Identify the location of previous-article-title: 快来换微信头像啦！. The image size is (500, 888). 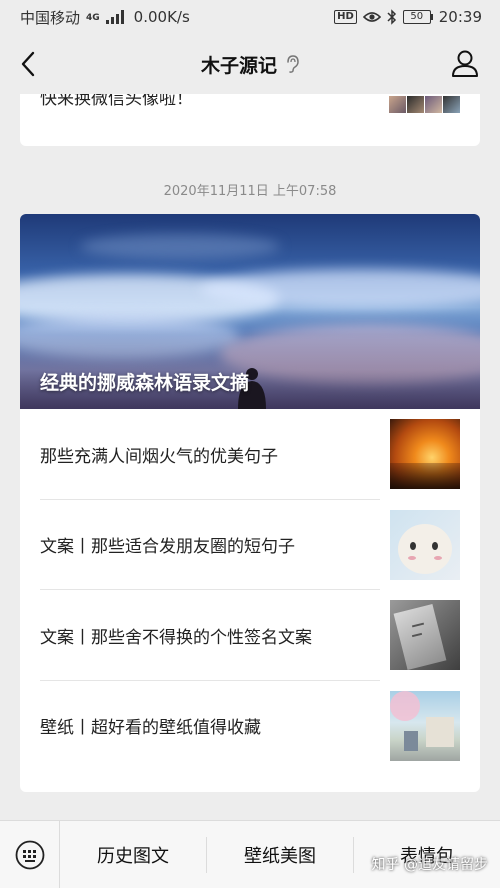
(116, 101).